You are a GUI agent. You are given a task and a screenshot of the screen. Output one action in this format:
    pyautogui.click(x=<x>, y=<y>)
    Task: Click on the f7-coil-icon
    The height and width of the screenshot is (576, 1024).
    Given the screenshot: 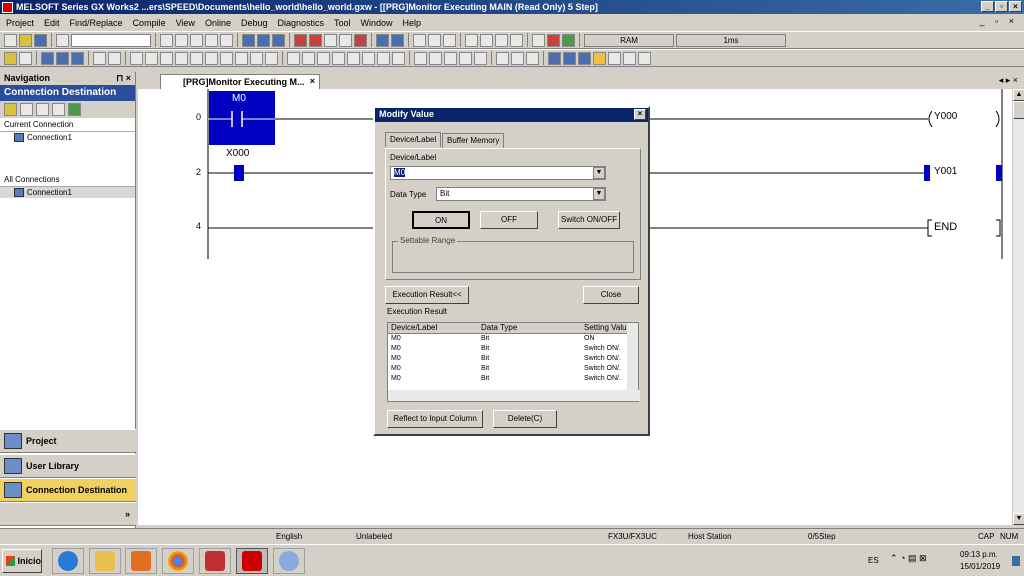 What is the action you would take?
    pyautogui.click(x=196, y=58)
    